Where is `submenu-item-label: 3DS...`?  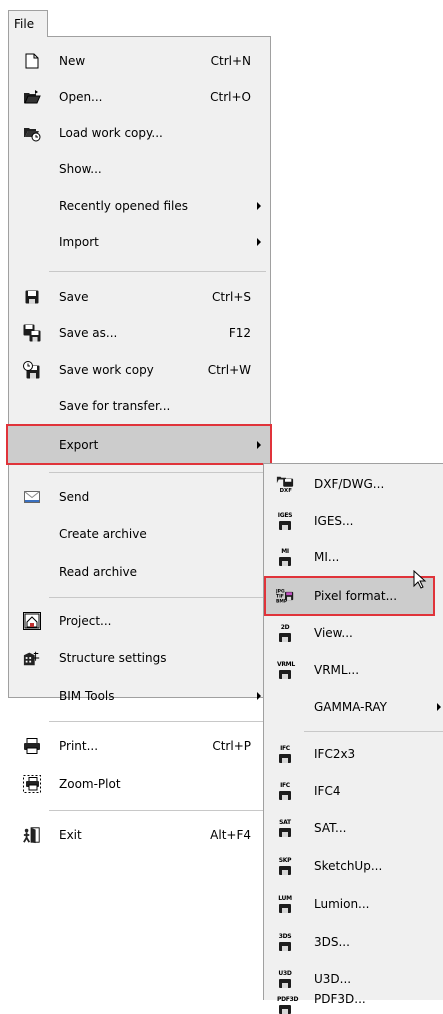
submenu-item-label: 3DS... is located at coordinates (332, 941).